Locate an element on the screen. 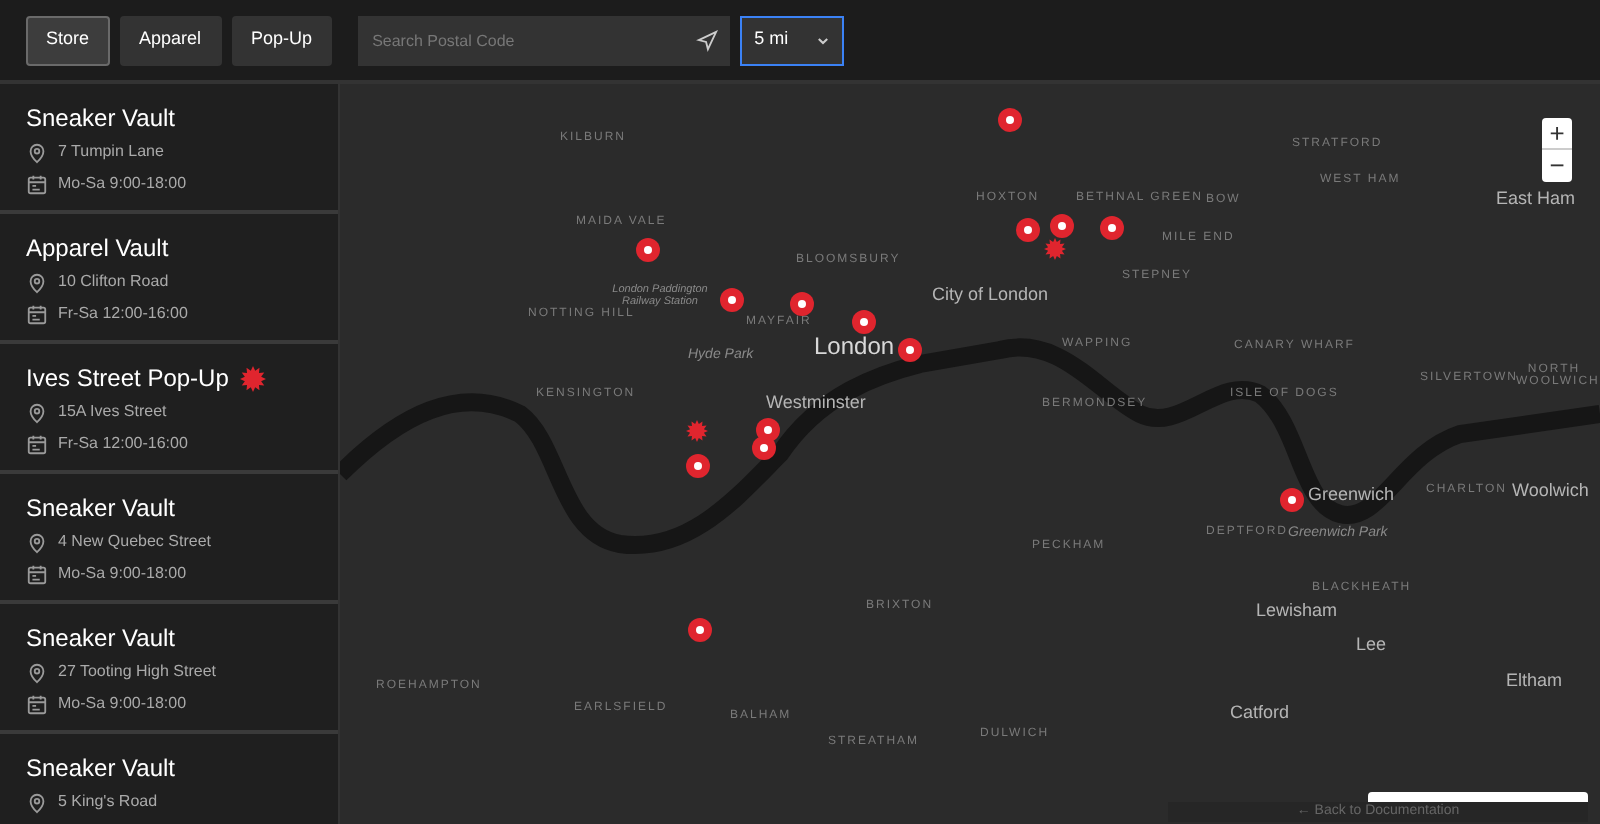  map-label: Lewisham is located at coordinates (1297, 611).